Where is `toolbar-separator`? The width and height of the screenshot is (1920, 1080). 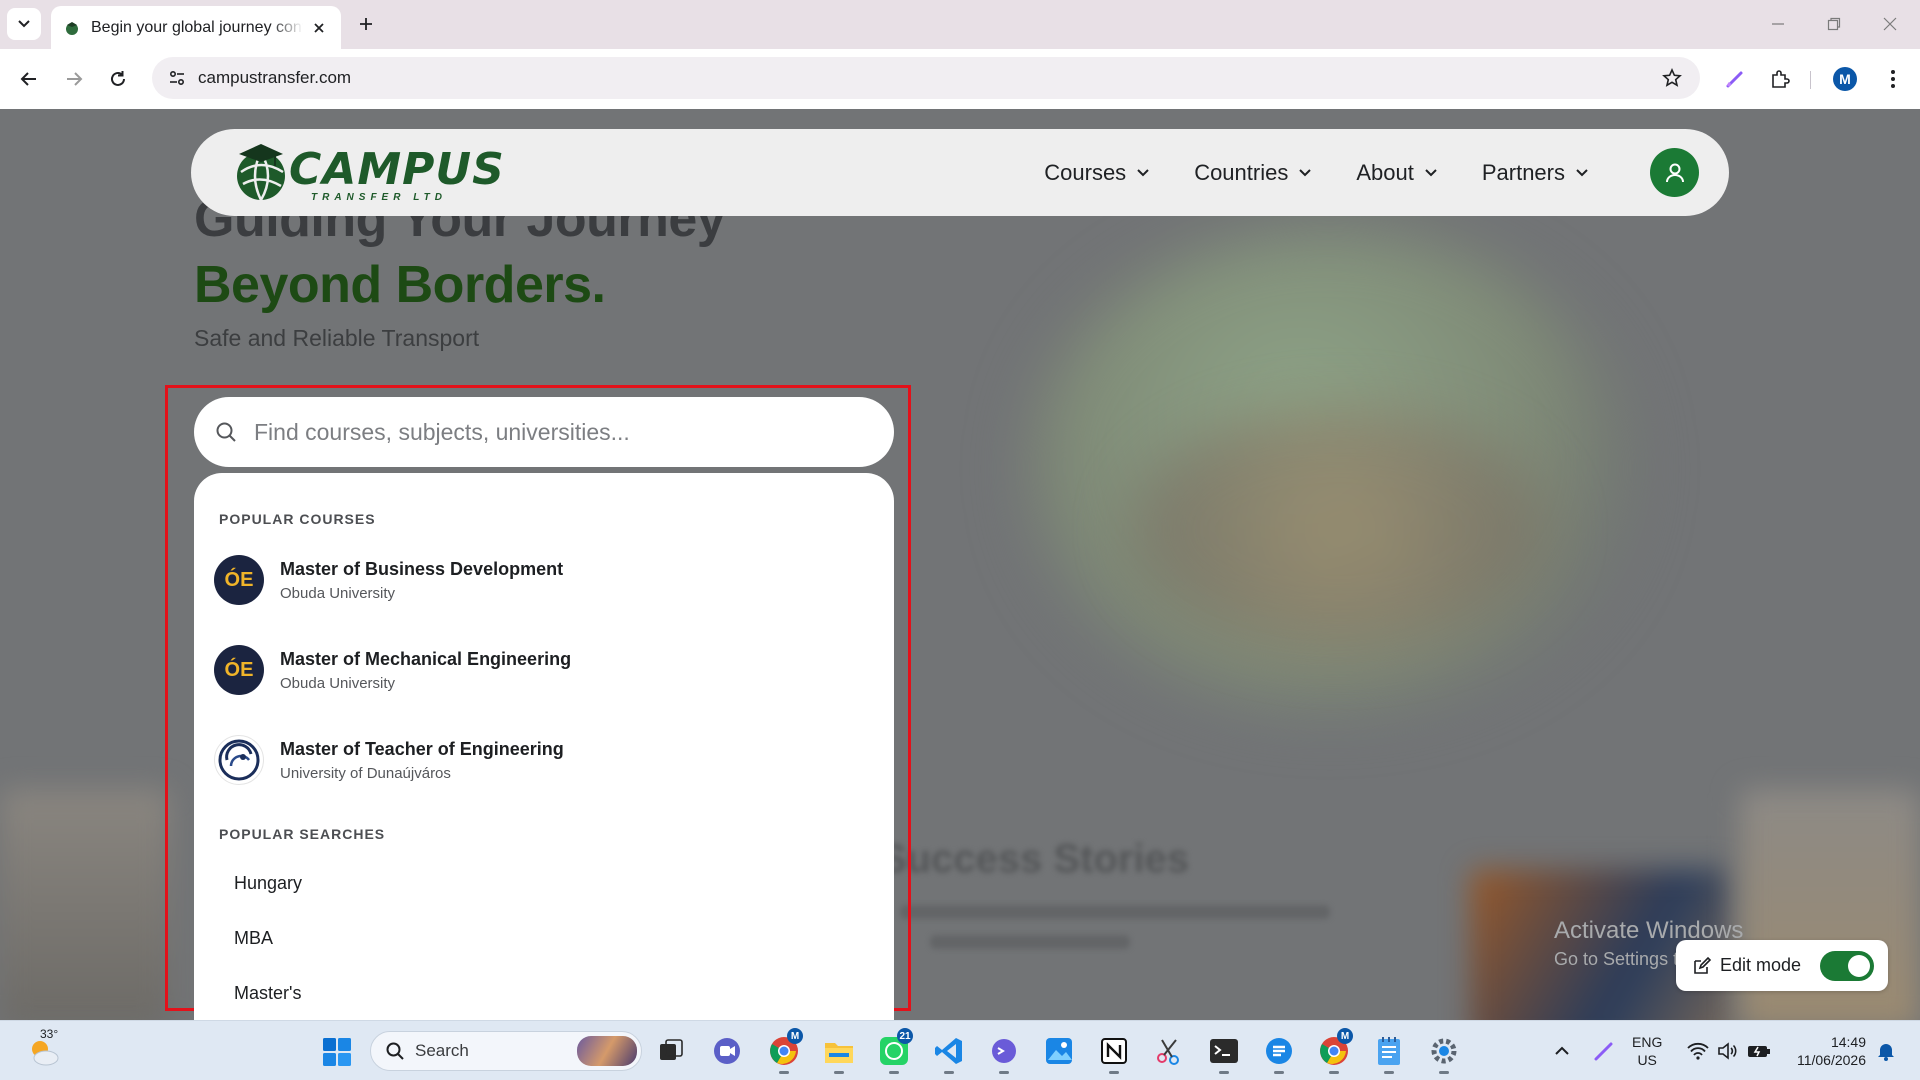
toolbar-separator is located at coordinates (1810, 80).